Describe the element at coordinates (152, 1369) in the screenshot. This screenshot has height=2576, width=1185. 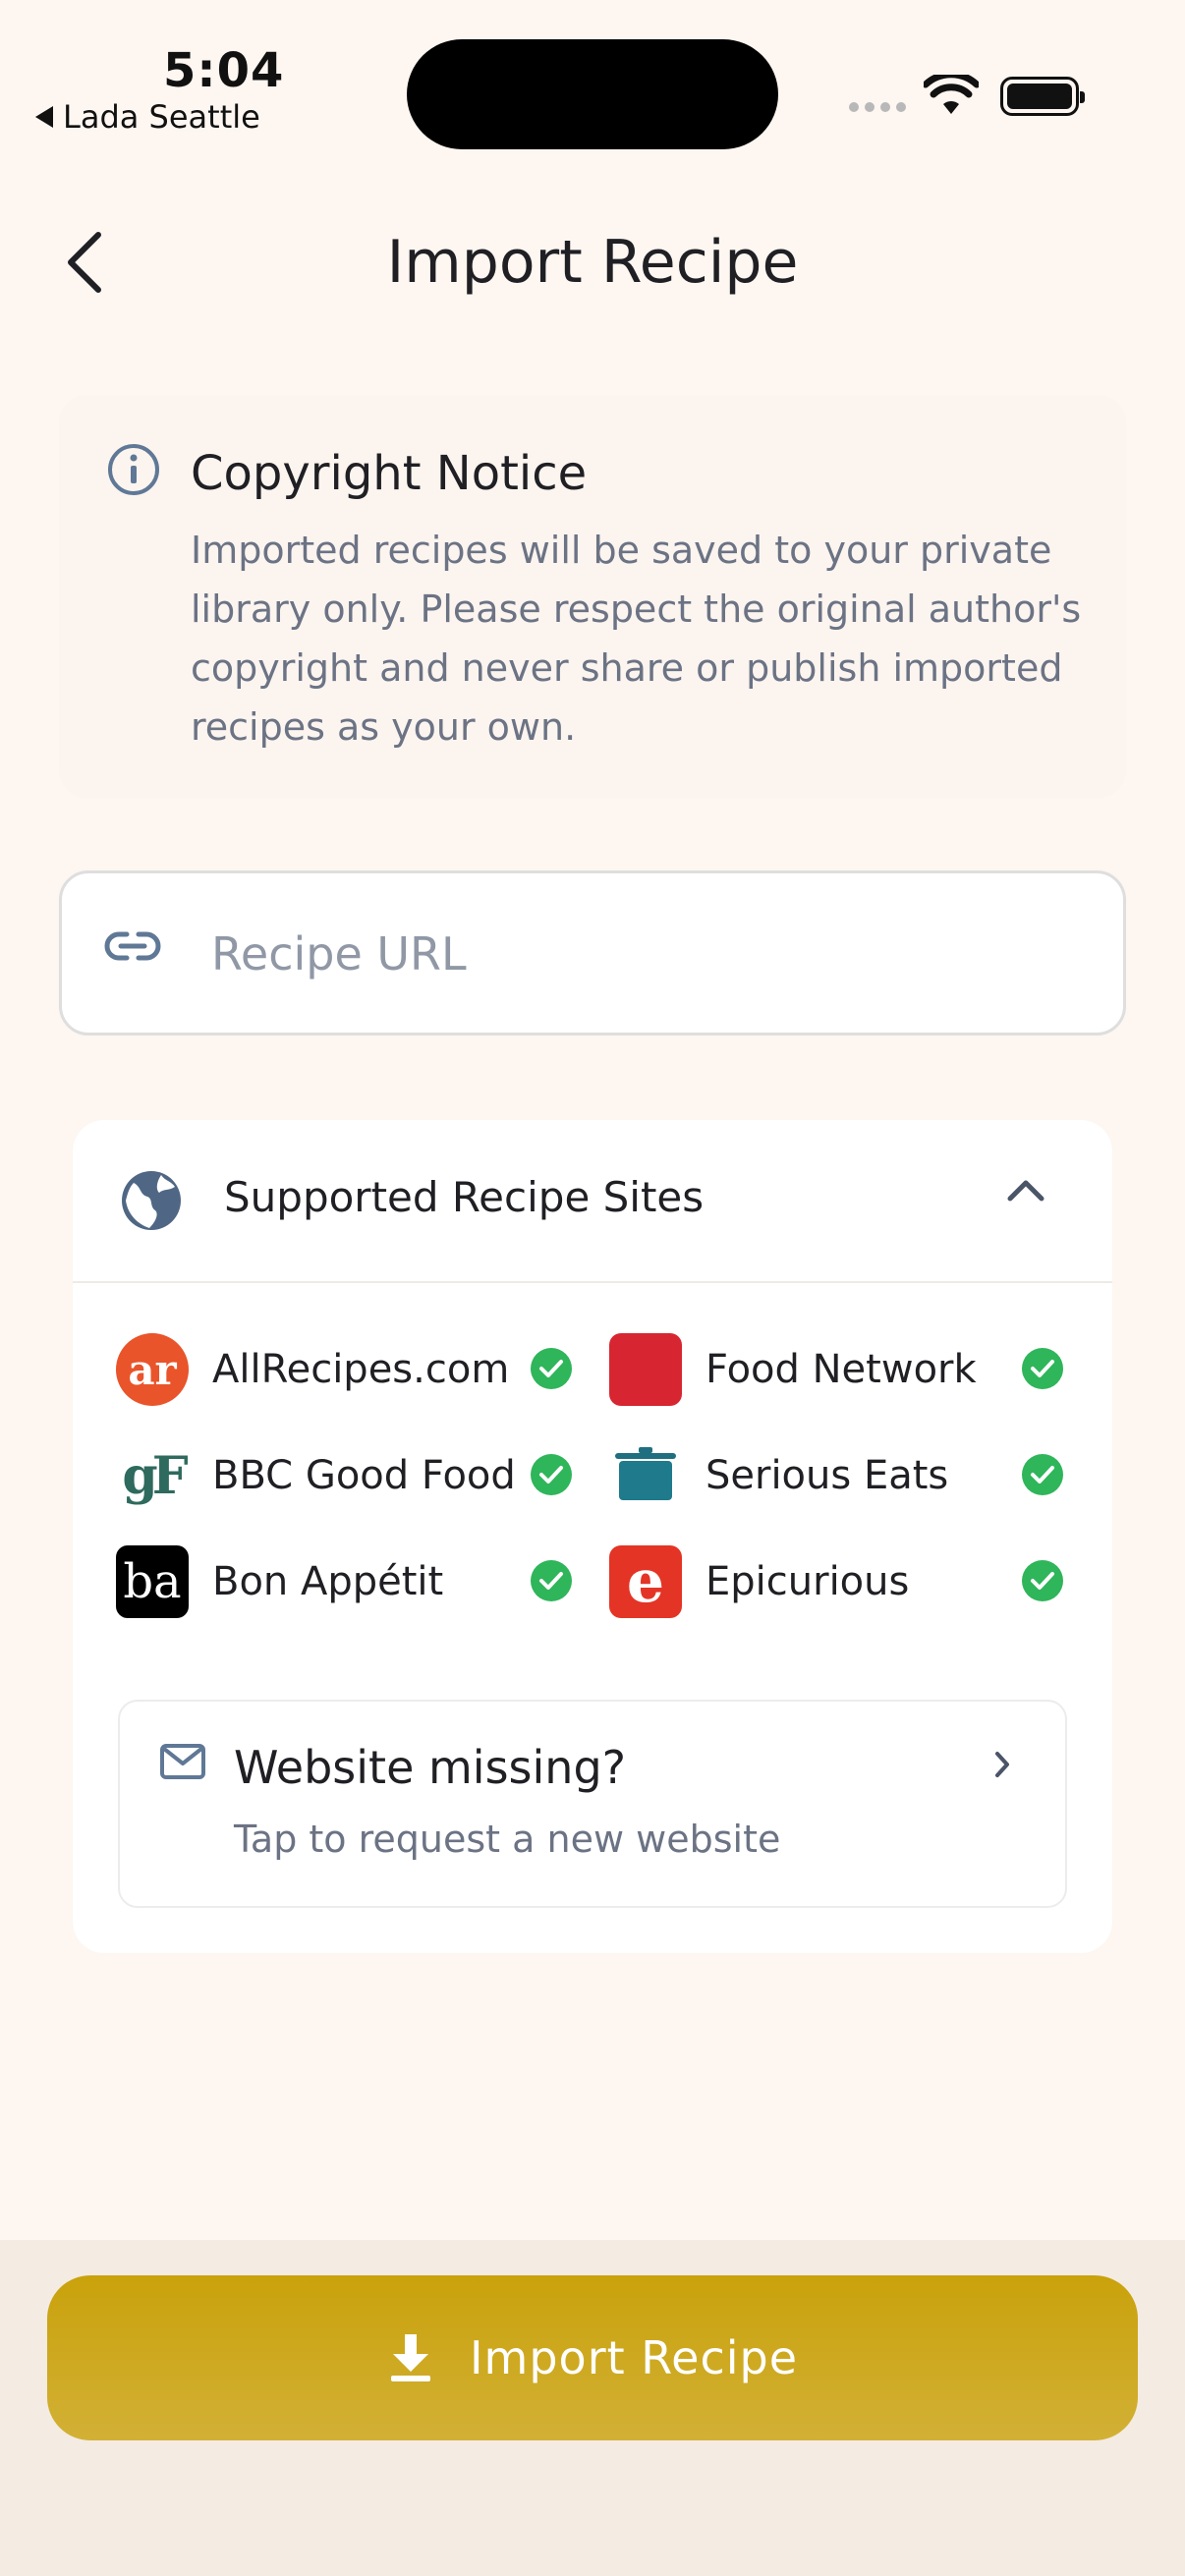
I see `allrecipes-logo: ar` at that location.